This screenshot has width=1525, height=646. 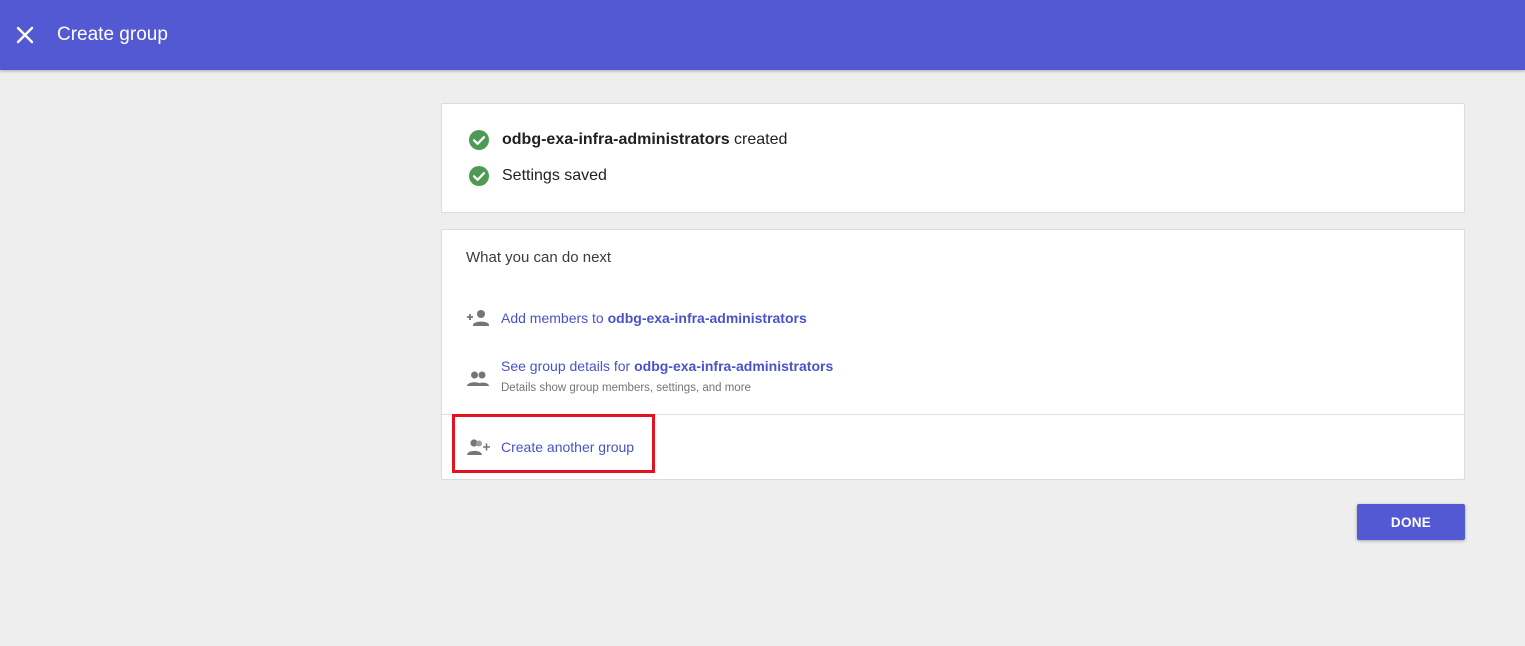 I want to click on close-button, so click(x=25, y=35).